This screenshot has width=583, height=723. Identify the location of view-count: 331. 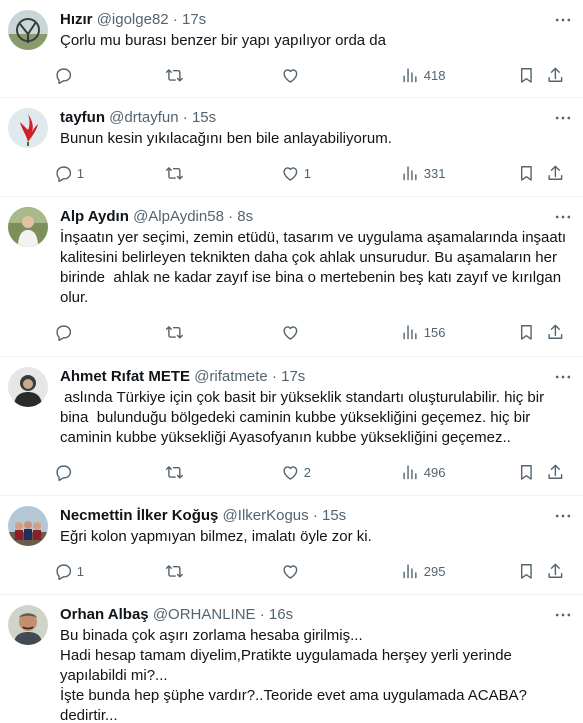
(434, 173).